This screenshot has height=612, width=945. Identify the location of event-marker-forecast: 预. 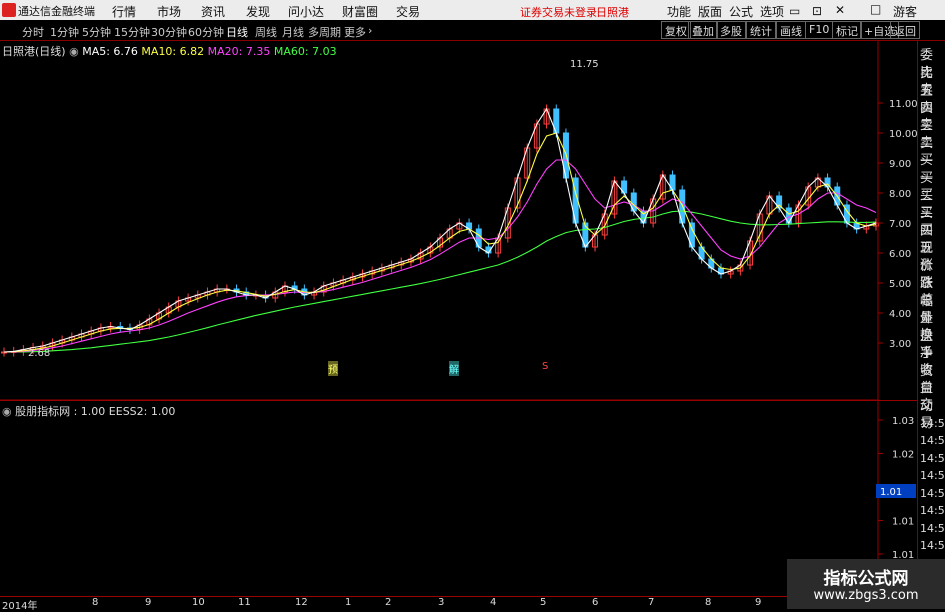
(333, 368).